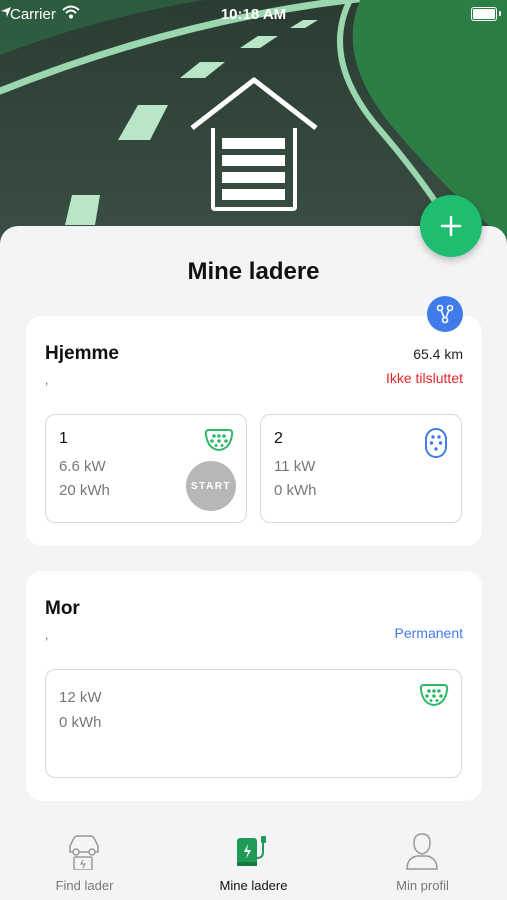  What do you see at coordinates (84, 490) in the screenshot?
I see `connector-energy: 20 kWh` at bounding box center [84, 490].